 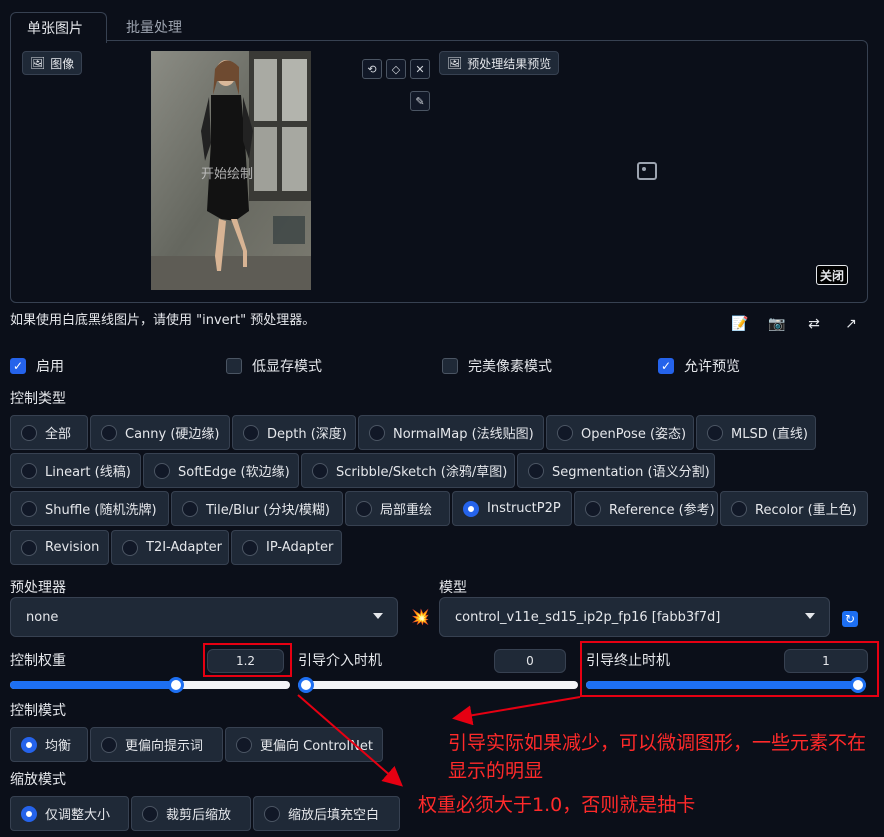 What do you see at coordinates (516, 711) in the screenshot?
I see `guidance-annotation-arrow` at bounding box center [516, 711].